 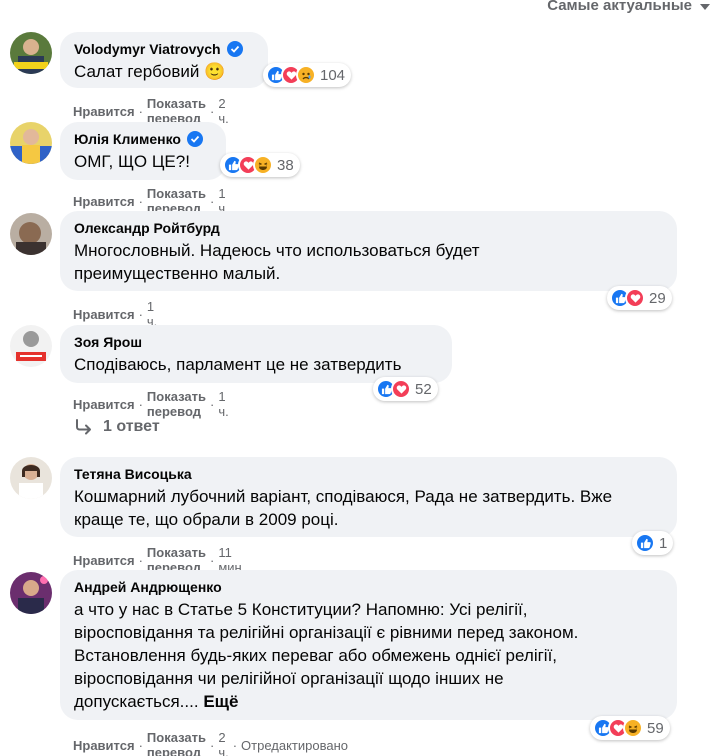 What do you see at coordinates (657, 298) in the screenshot?
I see `reactions-count: 29` at bounding box center [657, 298].